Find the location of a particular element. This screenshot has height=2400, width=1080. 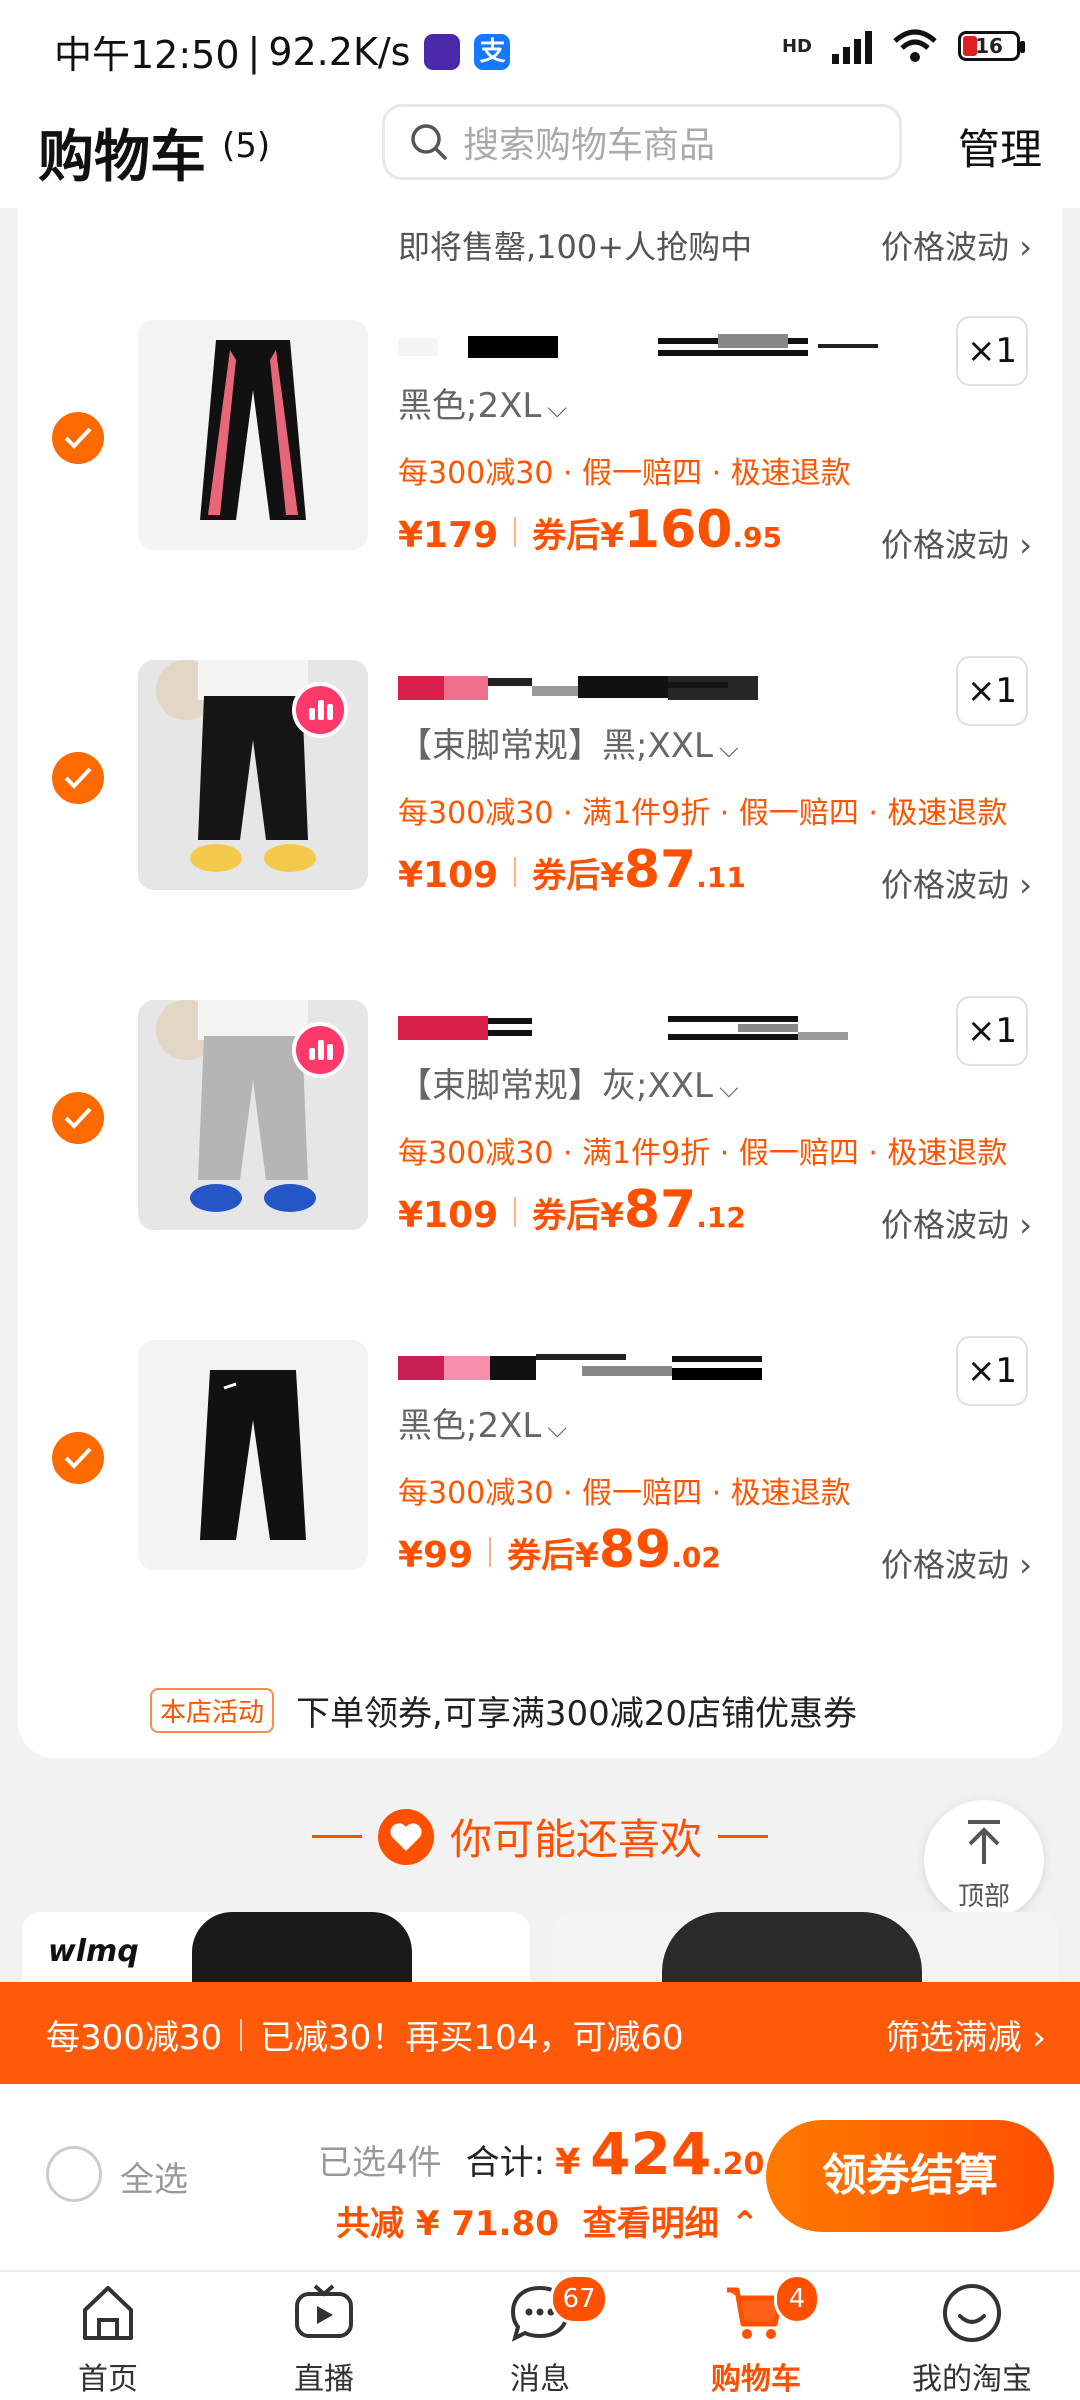

pants-image is located at coordinates (253, 1455).